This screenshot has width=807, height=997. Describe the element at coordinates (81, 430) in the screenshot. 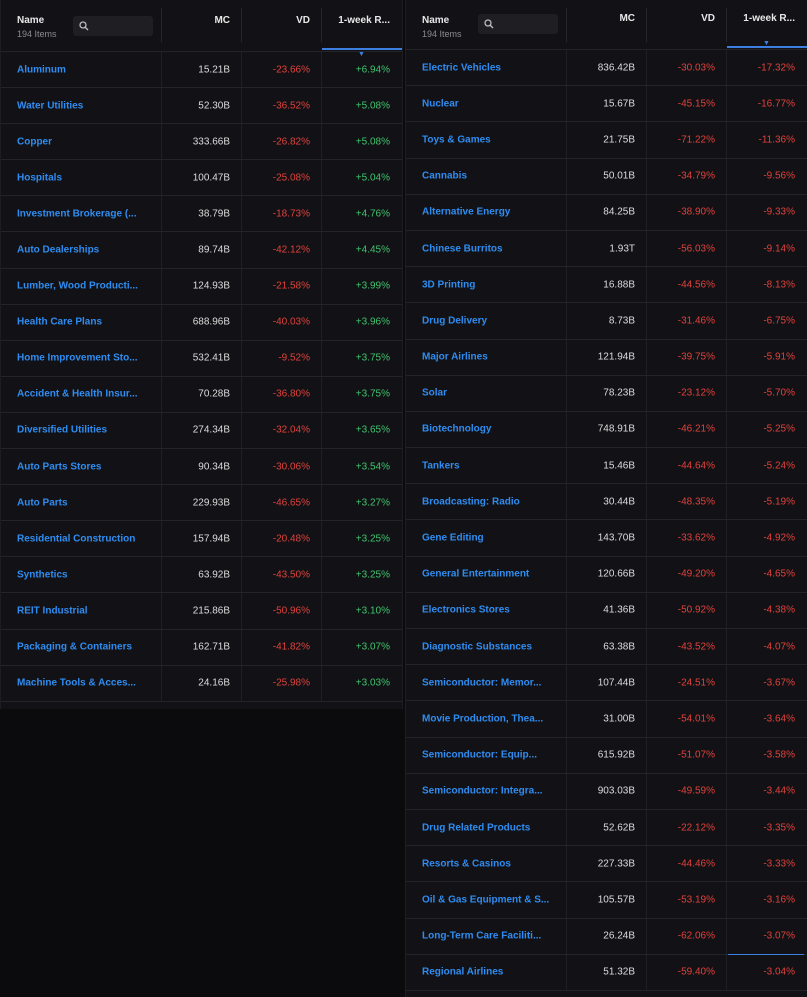

I see `industry-name-link: Diversified Utilities` at that location.